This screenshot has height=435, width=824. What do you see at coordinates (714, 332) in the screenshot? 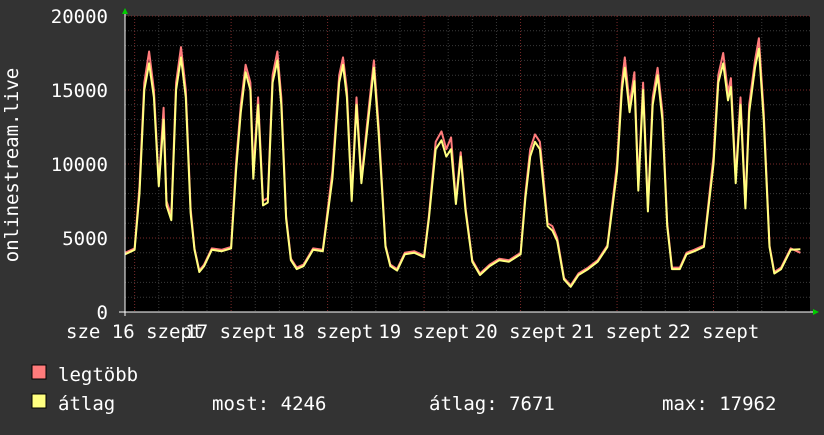
I see `x-tick-label: 22 szept` at bounding box center [714, 332].